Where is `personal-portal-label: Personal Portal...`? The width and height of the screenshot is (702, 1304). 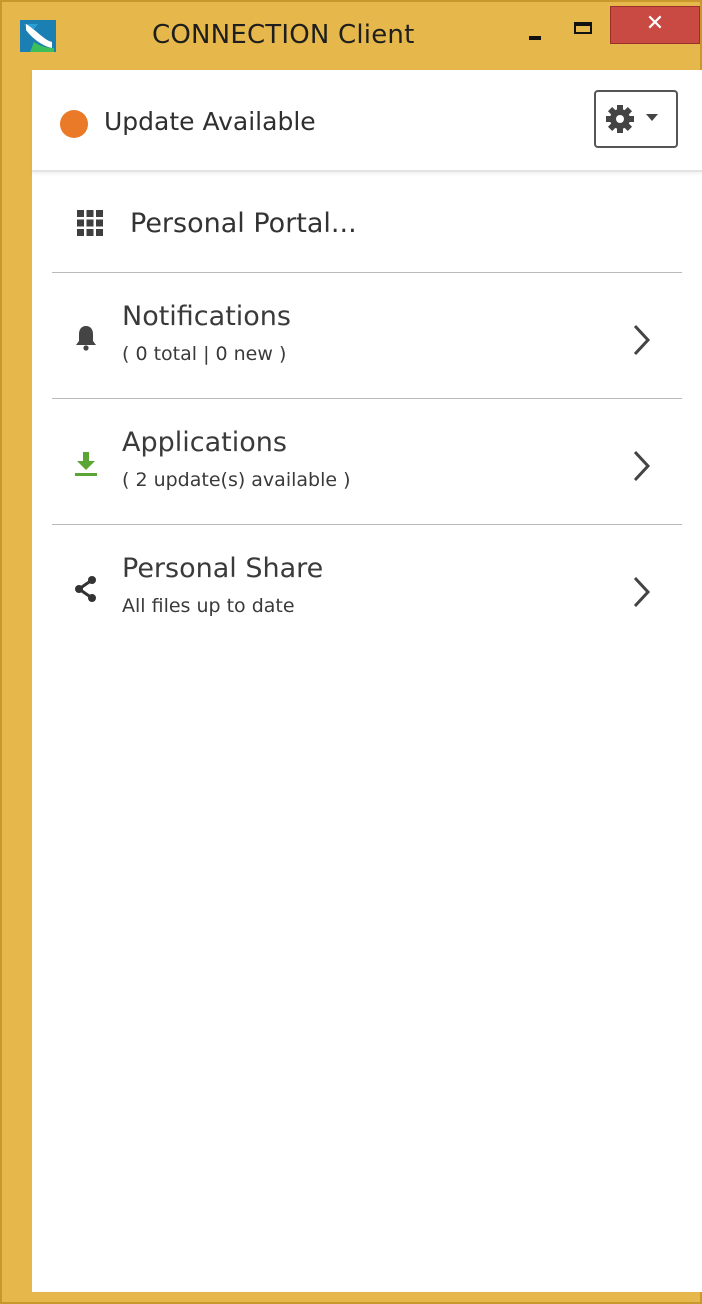
personal-portal-label: Personal Portal... is located at coordinates (243, 223).